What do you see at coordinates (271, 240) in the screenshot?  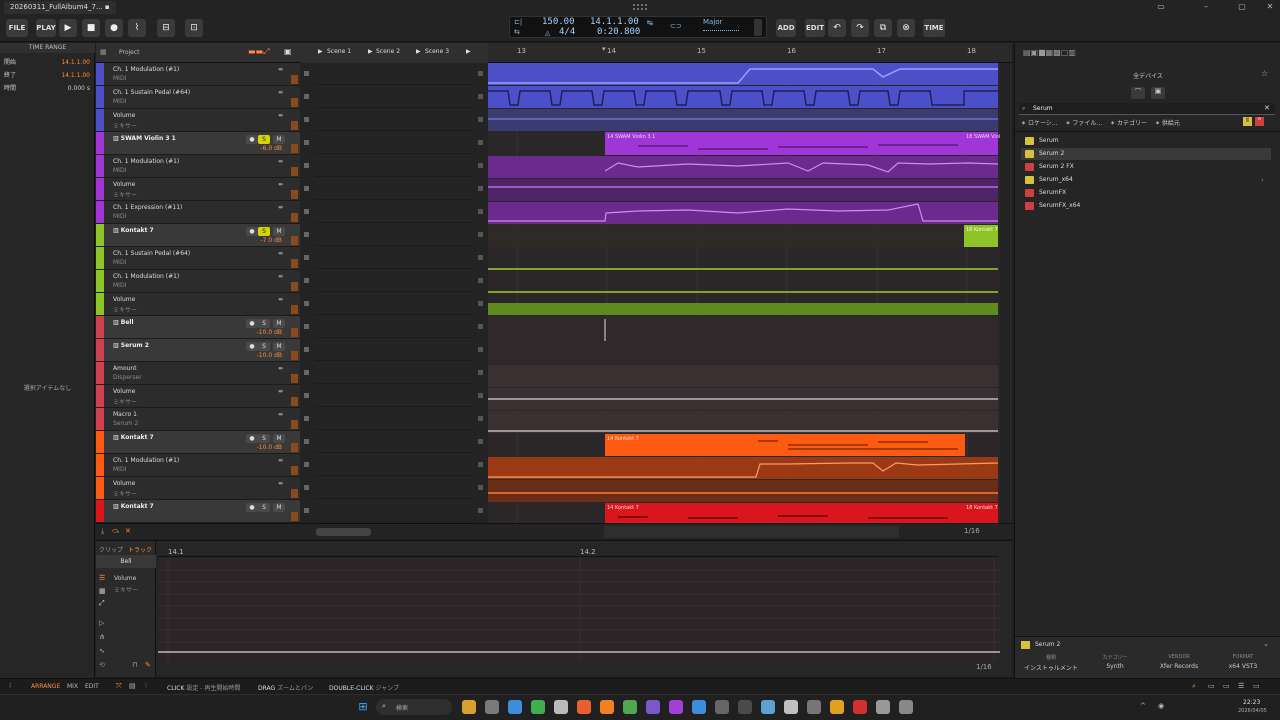 I see `track-volume-db: -7.0 dB` at bounding box center [271, 240].